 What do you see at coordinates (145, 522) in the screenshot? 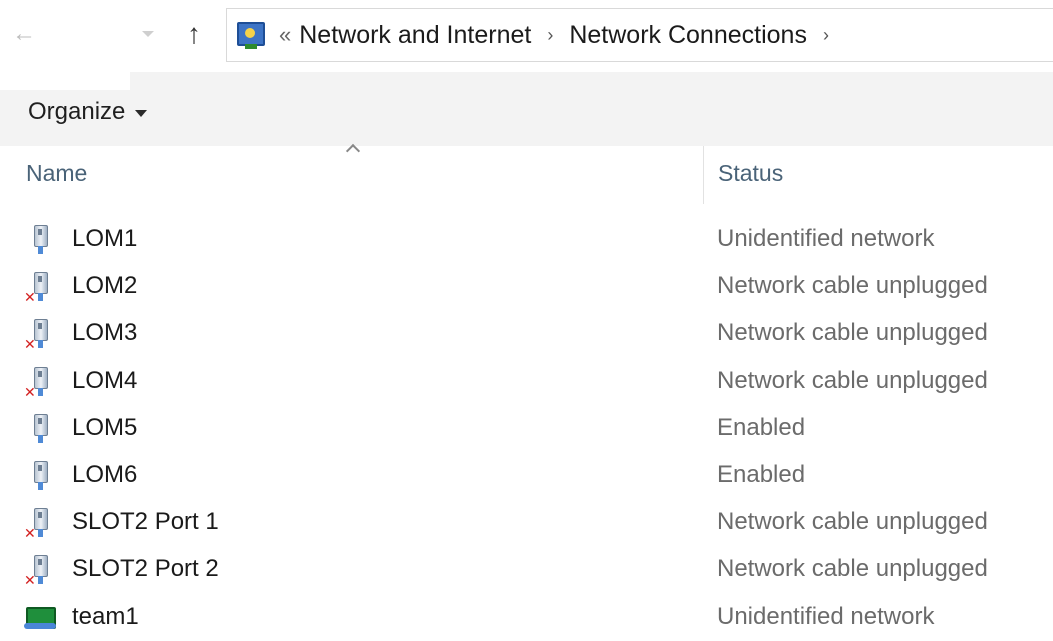
I see `connection-name: SLOT2 Port 1` at bounding box center [145, 522].